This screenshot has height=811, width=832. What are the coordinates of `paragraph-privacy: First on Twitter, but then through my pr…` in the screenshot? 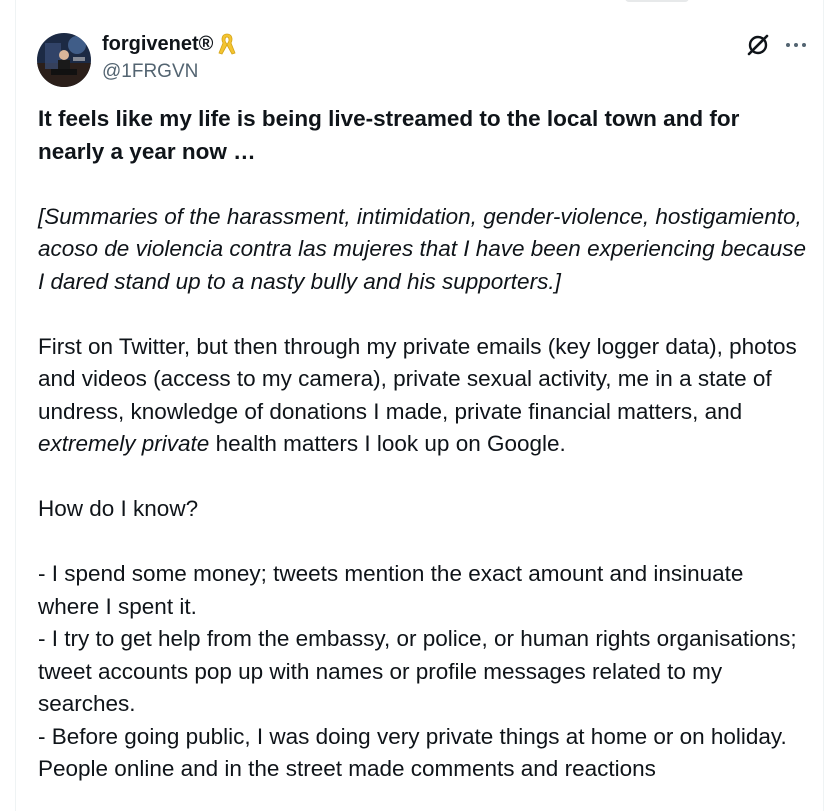 It's located at (423, 396).